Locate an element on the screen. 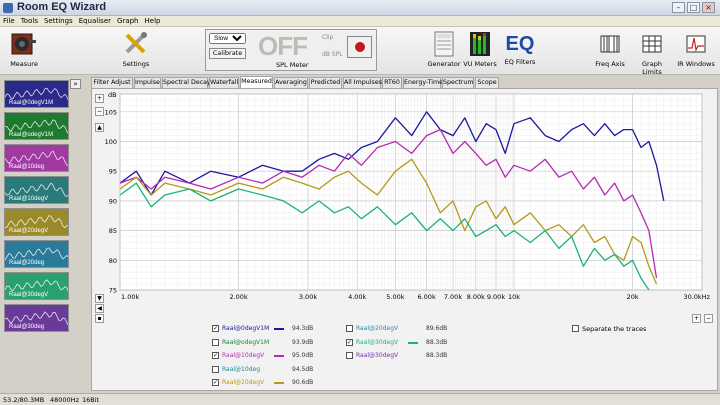 This screenshot has height=405, width=720. tab-energy-time: Energy-Time is located at coordinates (423, 82).